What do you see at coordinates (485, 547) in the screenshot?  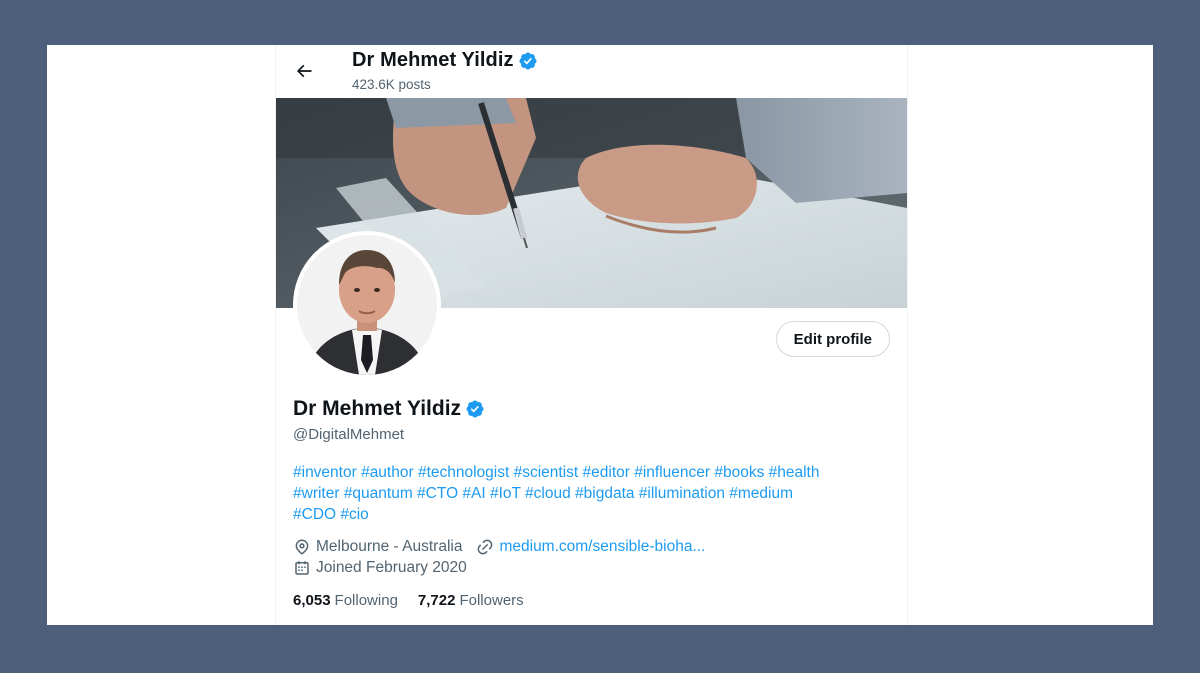 I see `link-icon` at bounding box center [485, 547].